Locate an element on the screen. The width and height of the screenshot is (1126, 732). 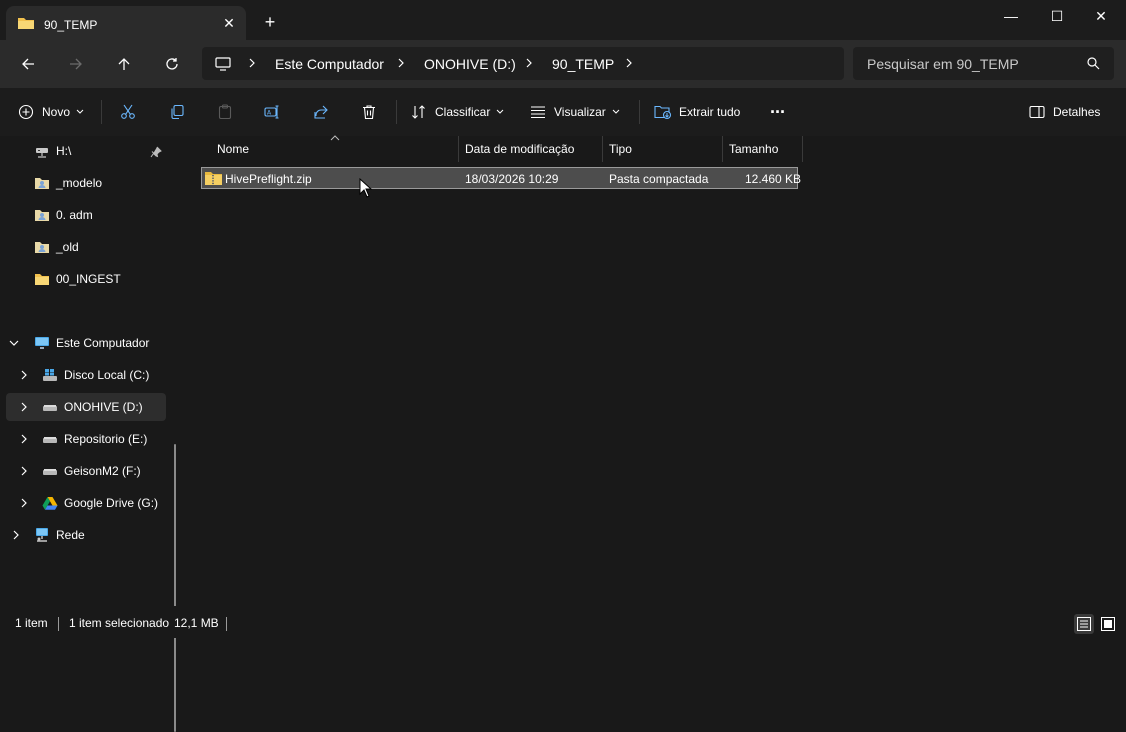
forward-button is located at coordinates (76, 64).